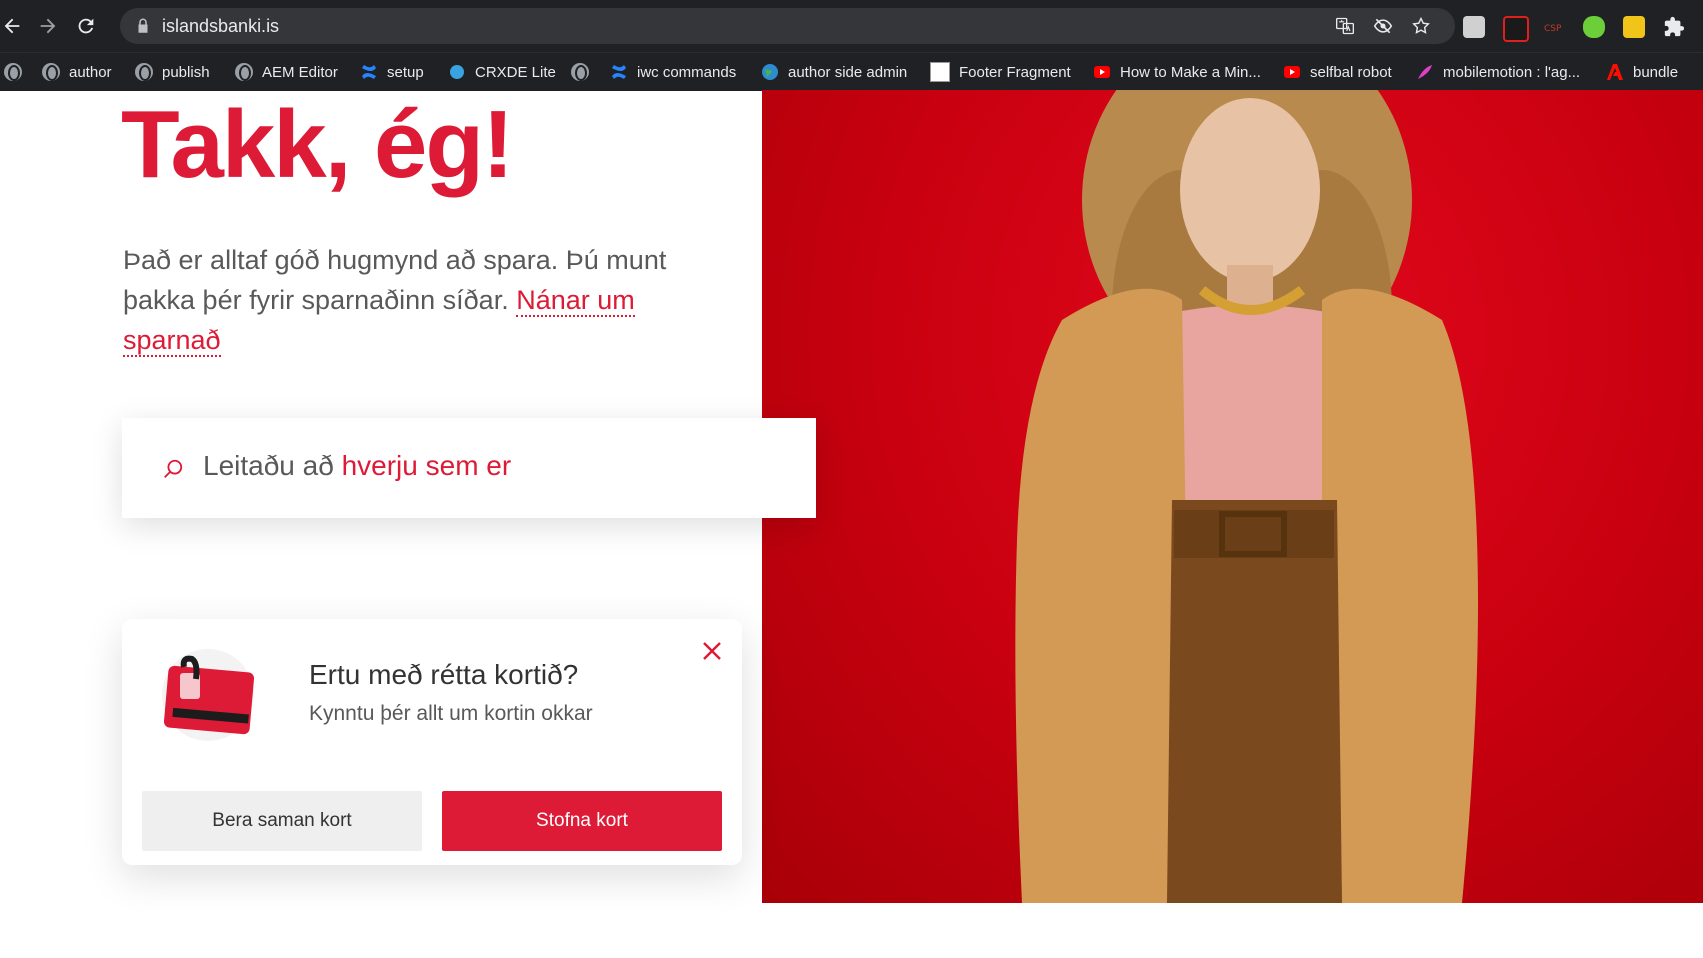  I want to click on back-icon, so click(12, 26).